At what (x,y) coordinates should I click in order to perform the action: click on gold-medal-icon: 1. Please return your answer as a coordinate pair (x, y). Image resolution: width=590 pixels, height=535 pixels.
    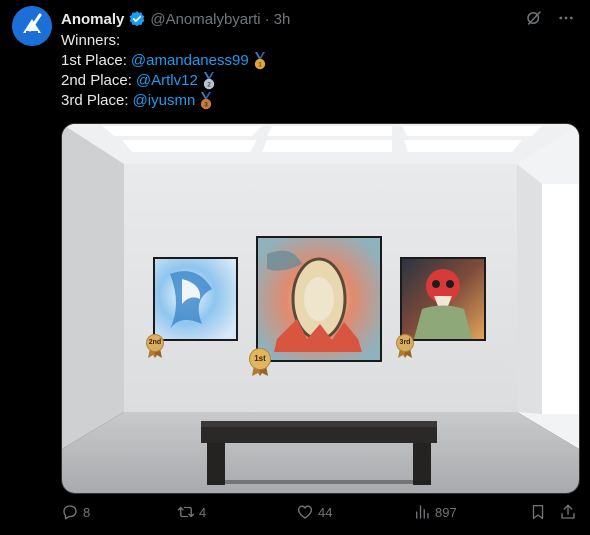
    Looking at the image, I should click on (260, 61).